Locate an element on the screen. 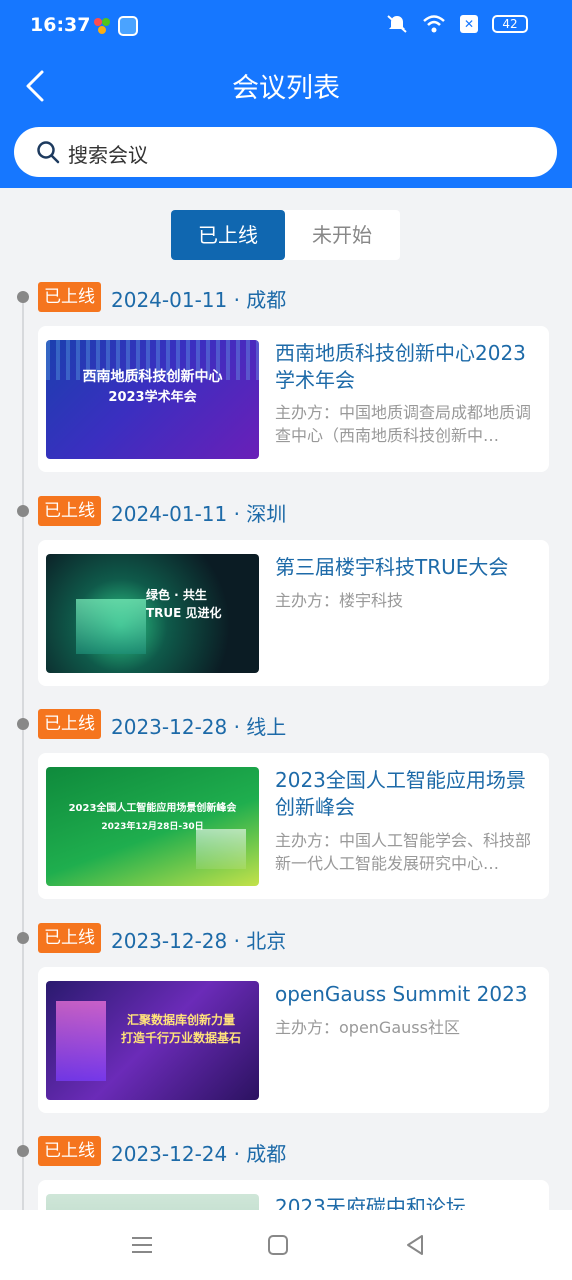 Image resolution: width=572 pixels, height=1280 pixels. meeting-date-location: 2023-12-24 · 成都 is located at coordinates (199, 1154).